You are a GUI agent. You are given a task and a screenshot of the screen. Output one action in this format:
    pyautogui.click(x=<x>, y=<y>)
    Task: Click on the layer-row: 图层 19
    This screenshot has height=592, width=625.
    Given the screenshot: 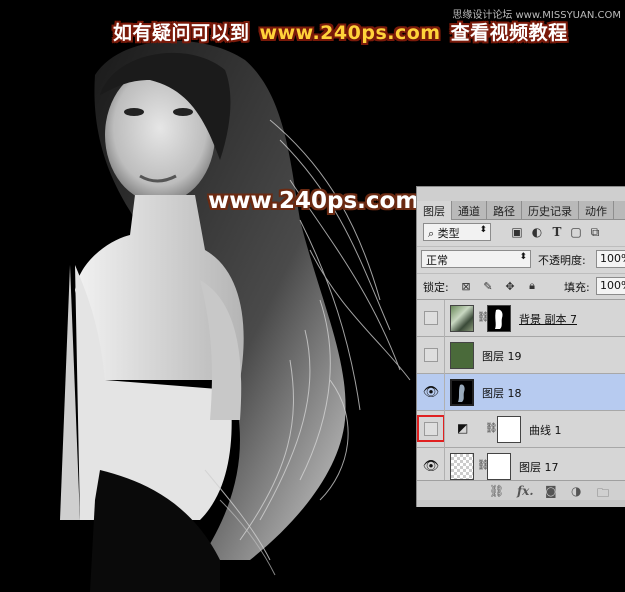 What is the action you would take?
    pyautogui.click(x=521, y=355)
    